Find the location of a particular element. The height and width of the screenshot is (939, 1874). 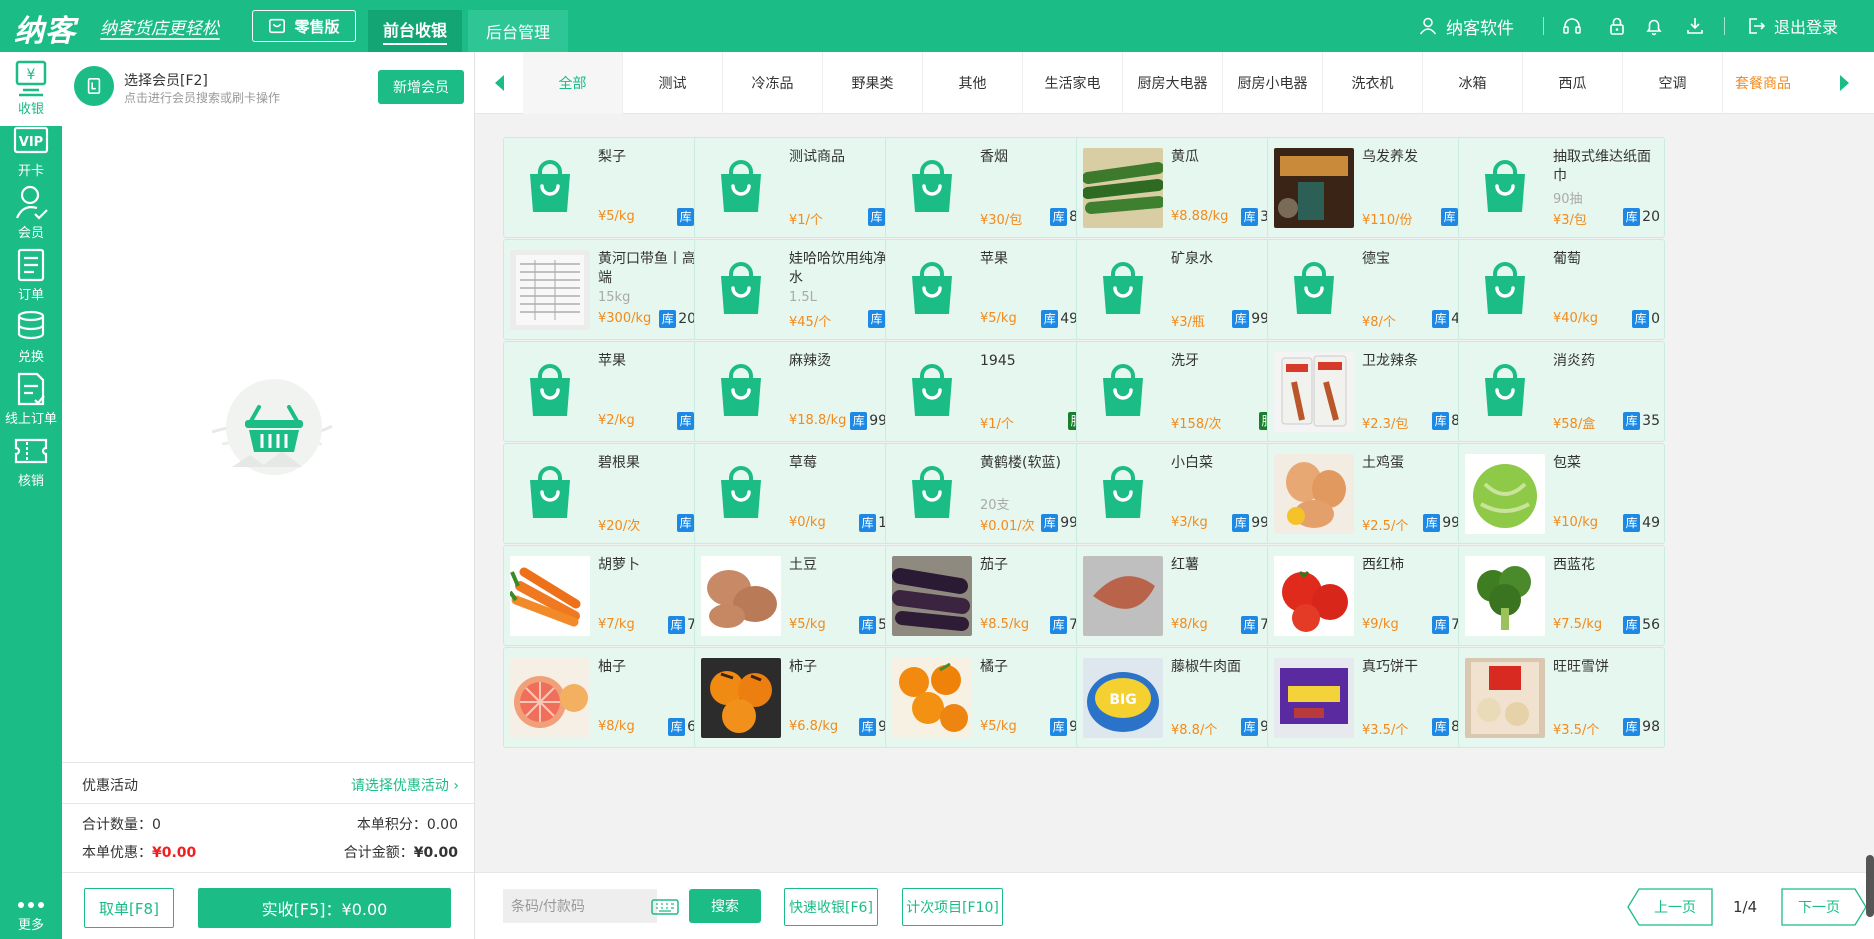

product-card: 苹果¥2/kg库0 is located at coordinates (606, 391).